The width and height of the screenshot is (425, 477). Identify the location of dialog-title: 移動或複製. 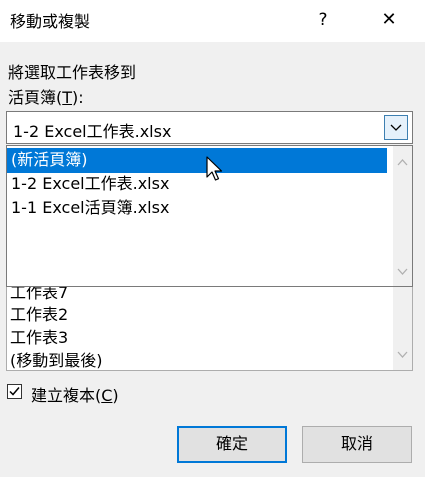
(50, 21).